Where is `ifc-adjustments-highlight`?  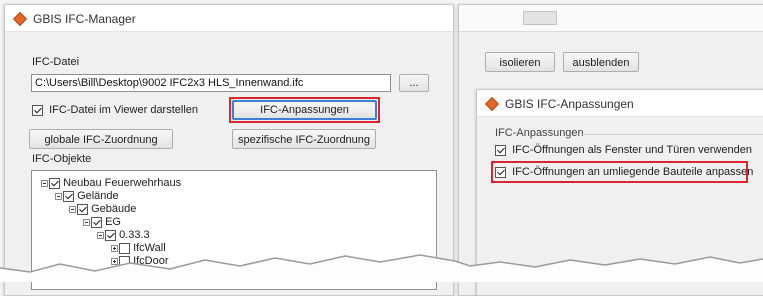 ifc-adjustments-highlight is located at coordinates (304, 110).